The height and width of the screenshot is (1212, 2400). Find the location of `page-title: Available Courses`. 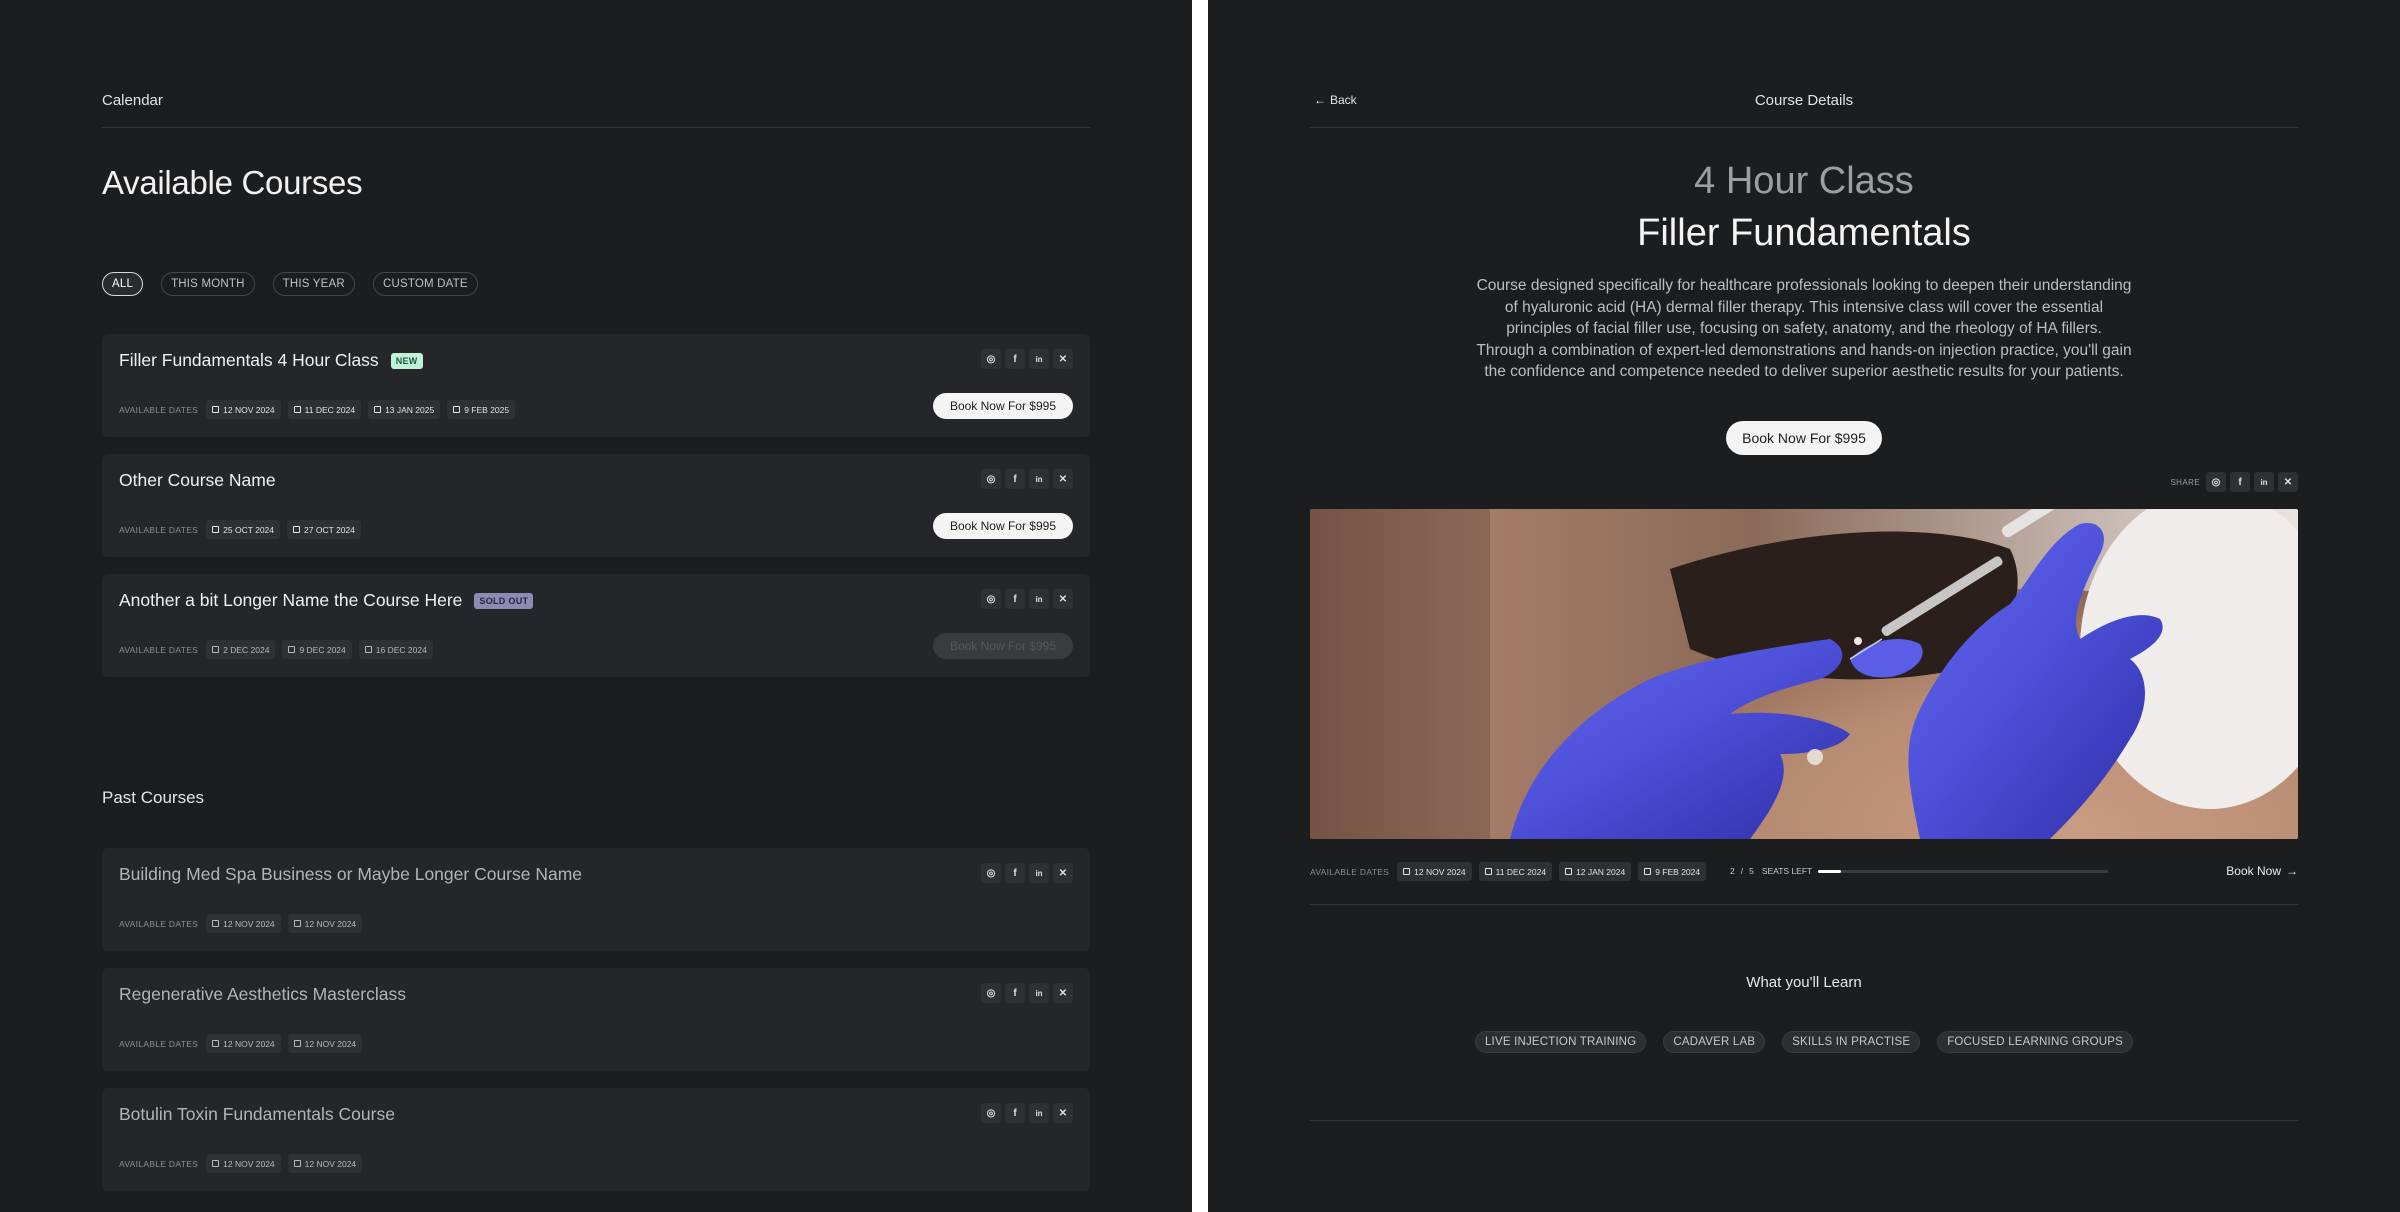

page-title: Available Courses is located at coordinates (232, 182).